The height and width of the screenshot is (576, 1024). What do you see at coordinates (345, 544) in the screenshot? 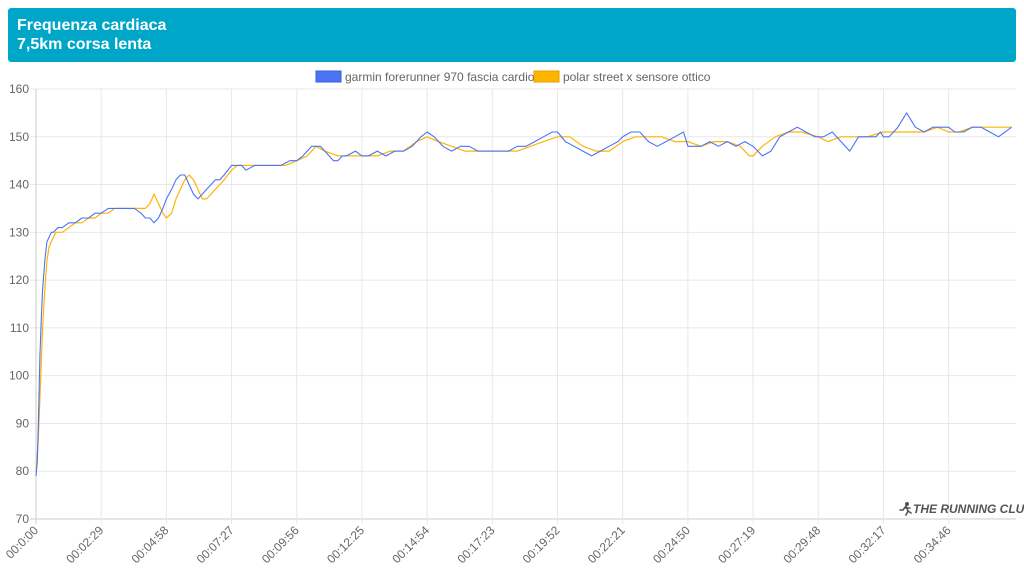
I see `x-tick-label: 00:12:25` at bounding box center [345, 544].